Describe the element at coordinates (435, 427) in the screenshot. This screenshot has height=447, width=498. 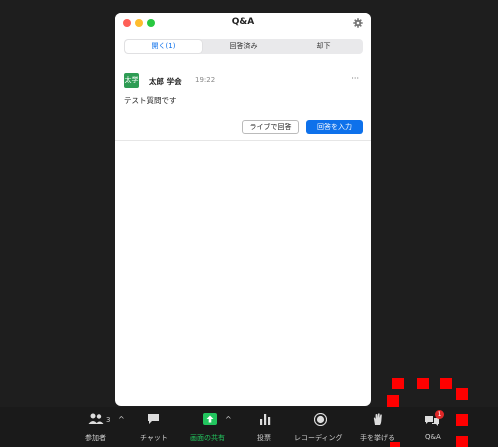
I see `qa-button: 1 Q&A` at that location.